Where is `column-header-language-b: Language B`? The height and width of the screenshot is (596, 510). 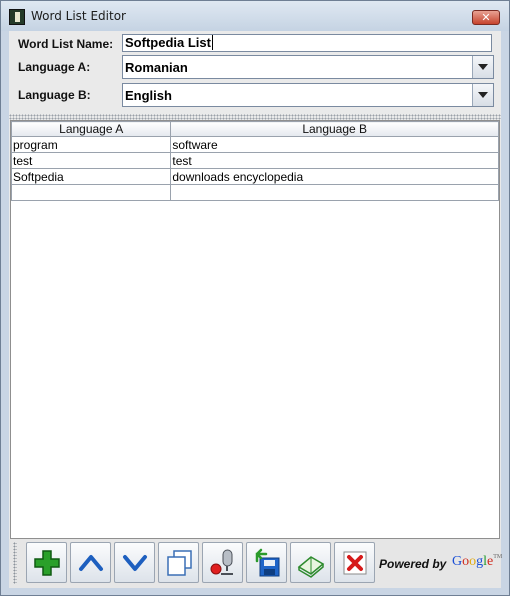 column-header-language-b: Language B is located at coordinates (334, 129).